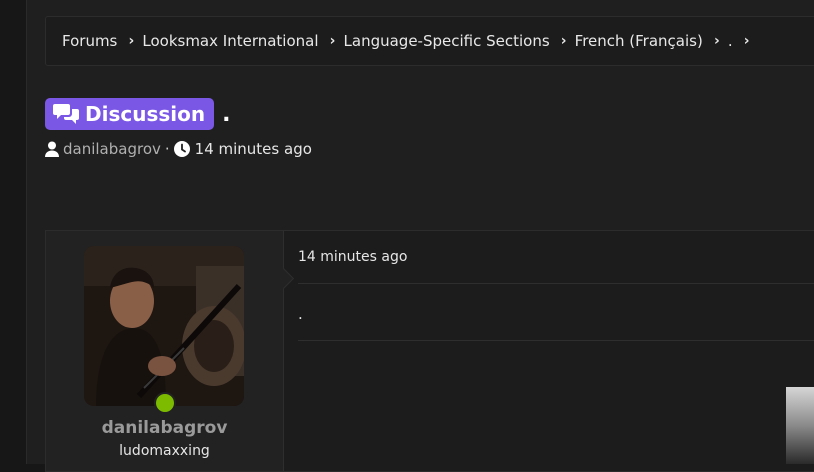 The image size is (814, 472). I want to click on thread-meta: danilabagrov · 14 minutes ago, so click(178, 149).